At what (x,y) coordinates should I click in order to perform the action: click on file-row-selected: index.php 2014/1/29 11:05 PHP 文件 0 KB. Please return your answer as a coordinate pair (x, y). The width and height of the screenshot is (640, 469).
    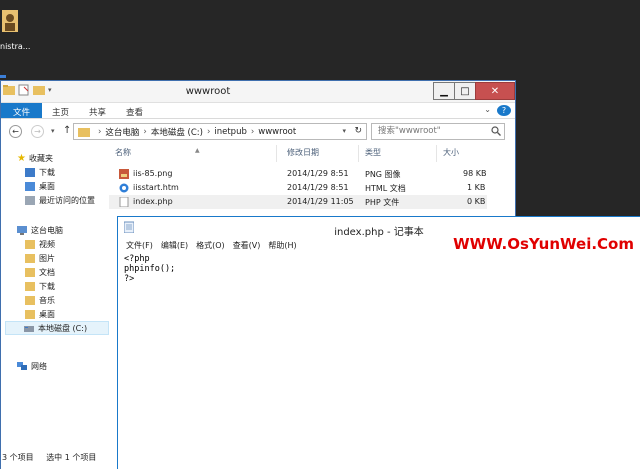
    Looking at the image, I should click on (298, 202).